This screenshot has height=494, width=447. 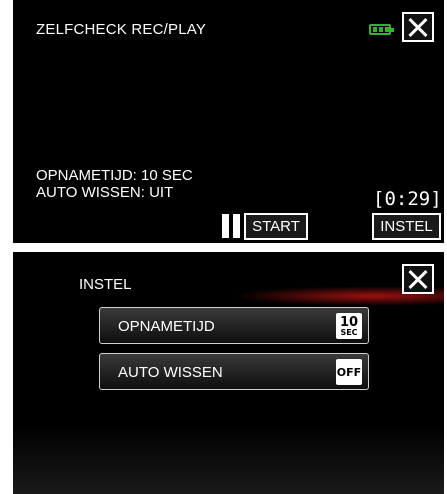 I want to click on auto-delete-info: AUTO WISSEN: UIT, so click(x=105, y=192).